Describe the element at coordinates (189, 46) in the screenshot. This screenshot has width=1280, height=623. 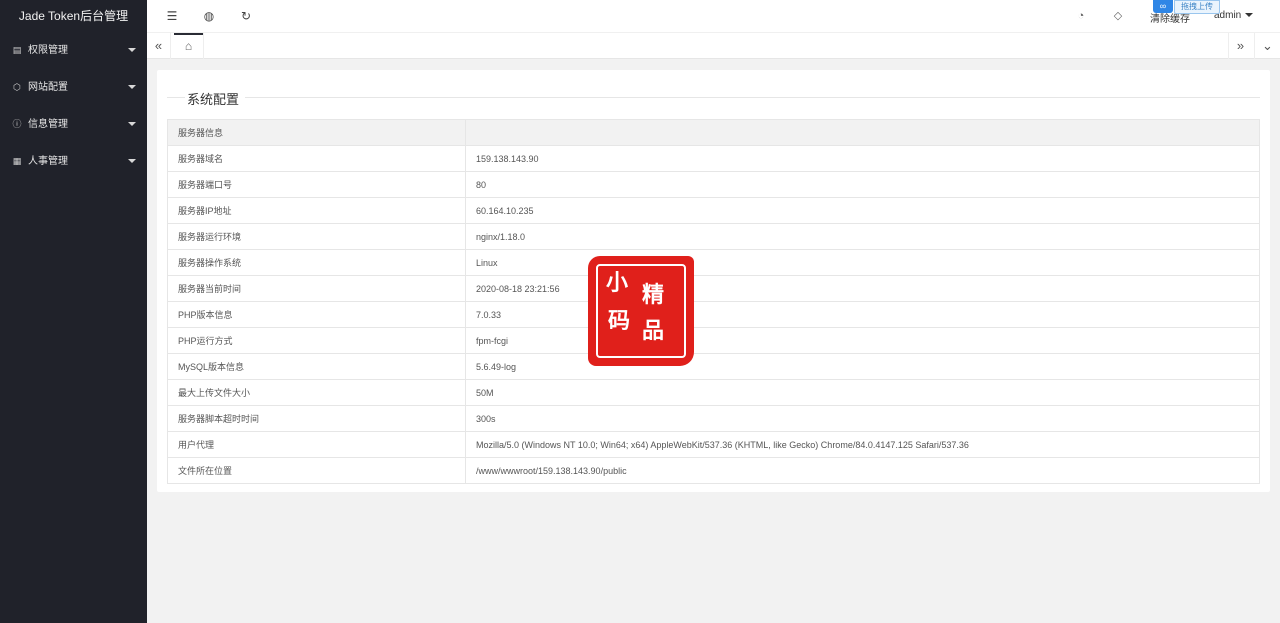
I see `tab-home-icon: ⌂` at that location.